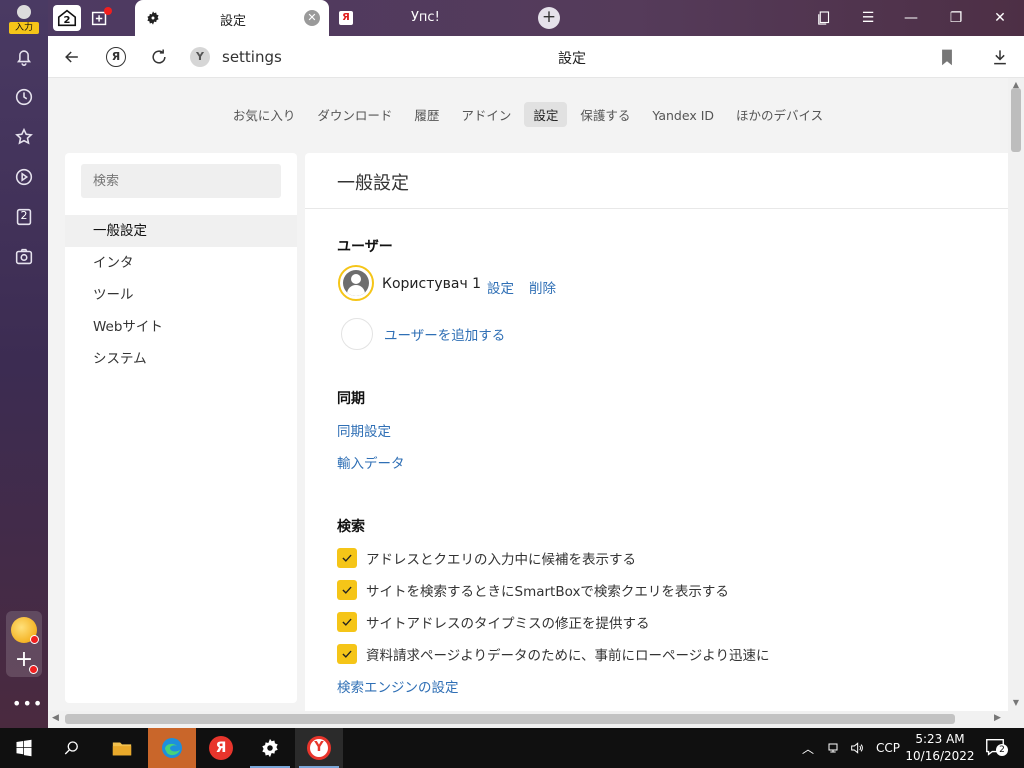  What do you see at coordinates (444, 334) in the screenshot?
I see `add-user-link: ユーザーを追加する` at bounding box center [444, 334].